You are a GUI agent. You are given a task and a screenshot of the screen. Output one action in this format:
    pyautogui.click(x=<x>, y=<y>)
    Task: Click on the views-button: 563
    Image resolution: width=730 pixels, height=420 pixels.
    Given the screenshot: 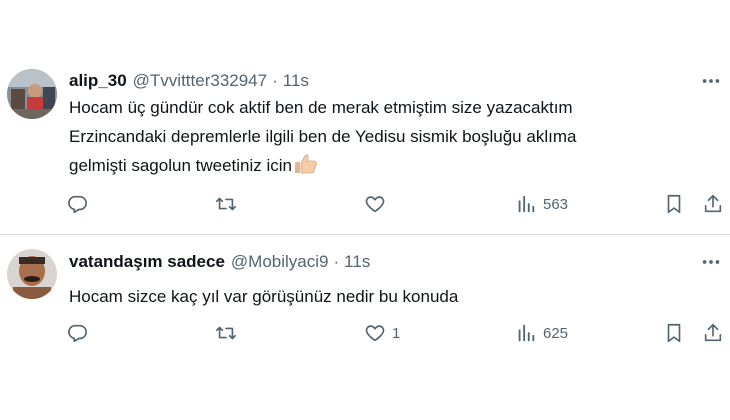 What is the action you would take?
    pyautogui.click(x=541, y=204)
    